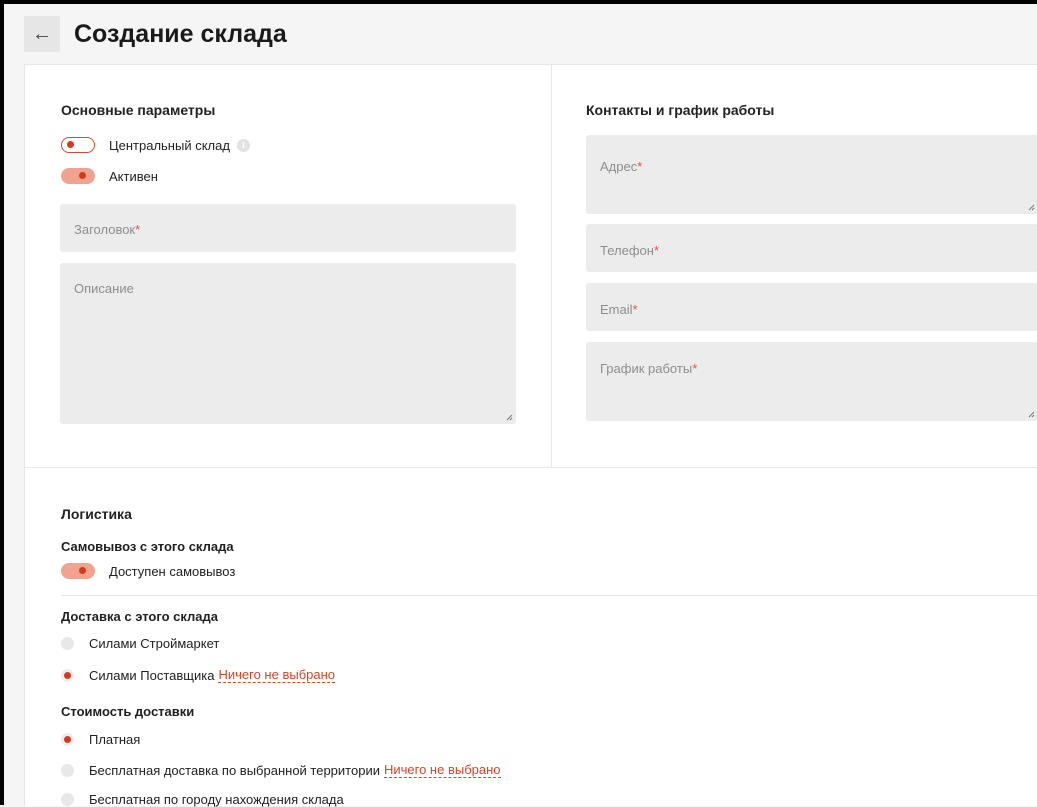 This screenshot has height=807, width=1037. What do you see at coordinates (811, 381) in the screenshot?
I see `schedule-textarea: График работы*` at bounding box center [811, 381].